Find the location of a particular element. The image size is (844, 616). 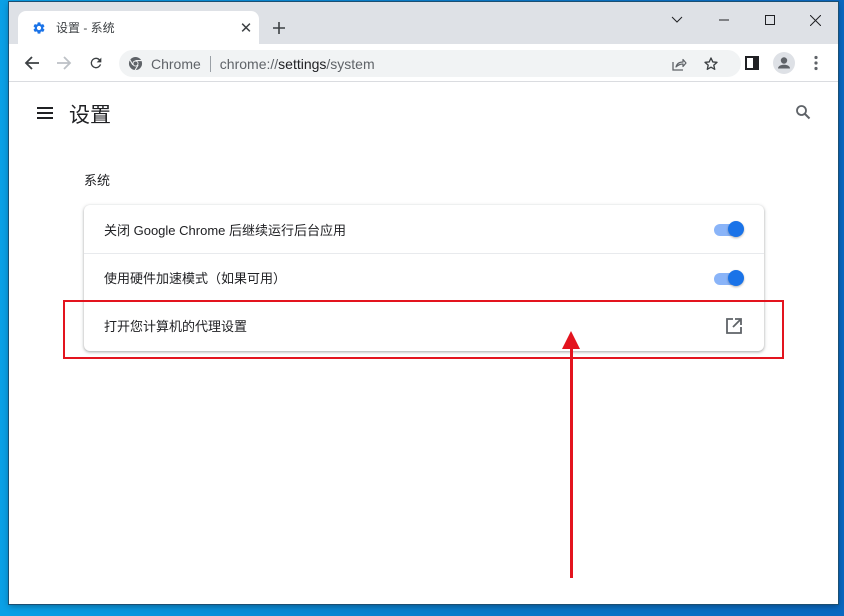

annotation-arrow-shaft is located at coordinates (571, 461).